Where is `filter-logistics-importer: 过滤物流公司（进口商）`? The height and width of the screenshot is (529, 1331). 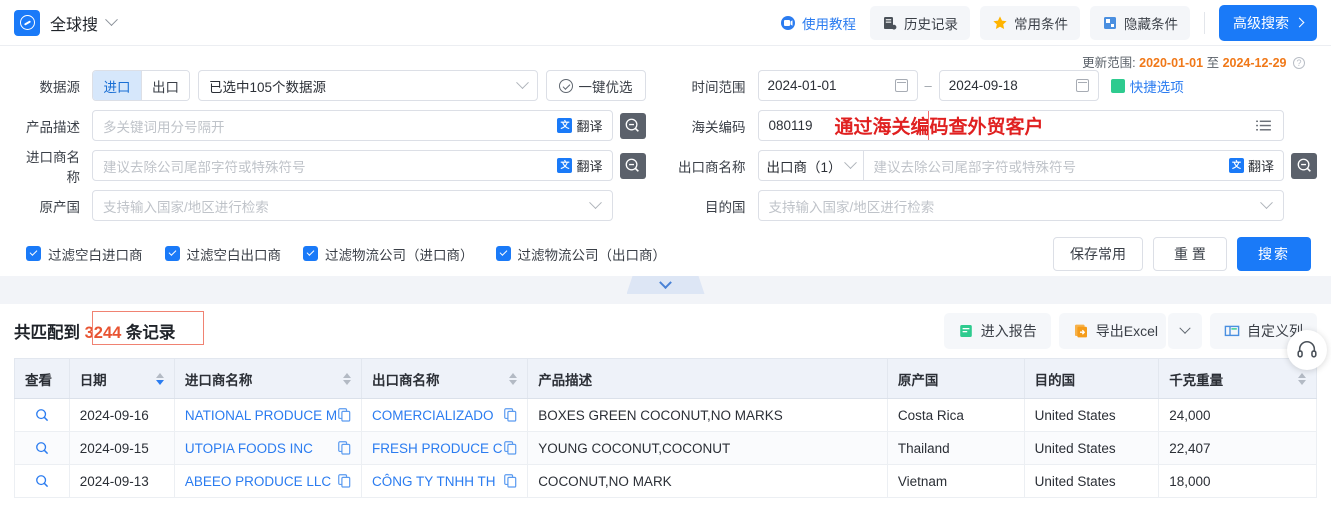 filter-logistics-importer: 过滤物流公司（进口商） is located at coordinates (388, 254).